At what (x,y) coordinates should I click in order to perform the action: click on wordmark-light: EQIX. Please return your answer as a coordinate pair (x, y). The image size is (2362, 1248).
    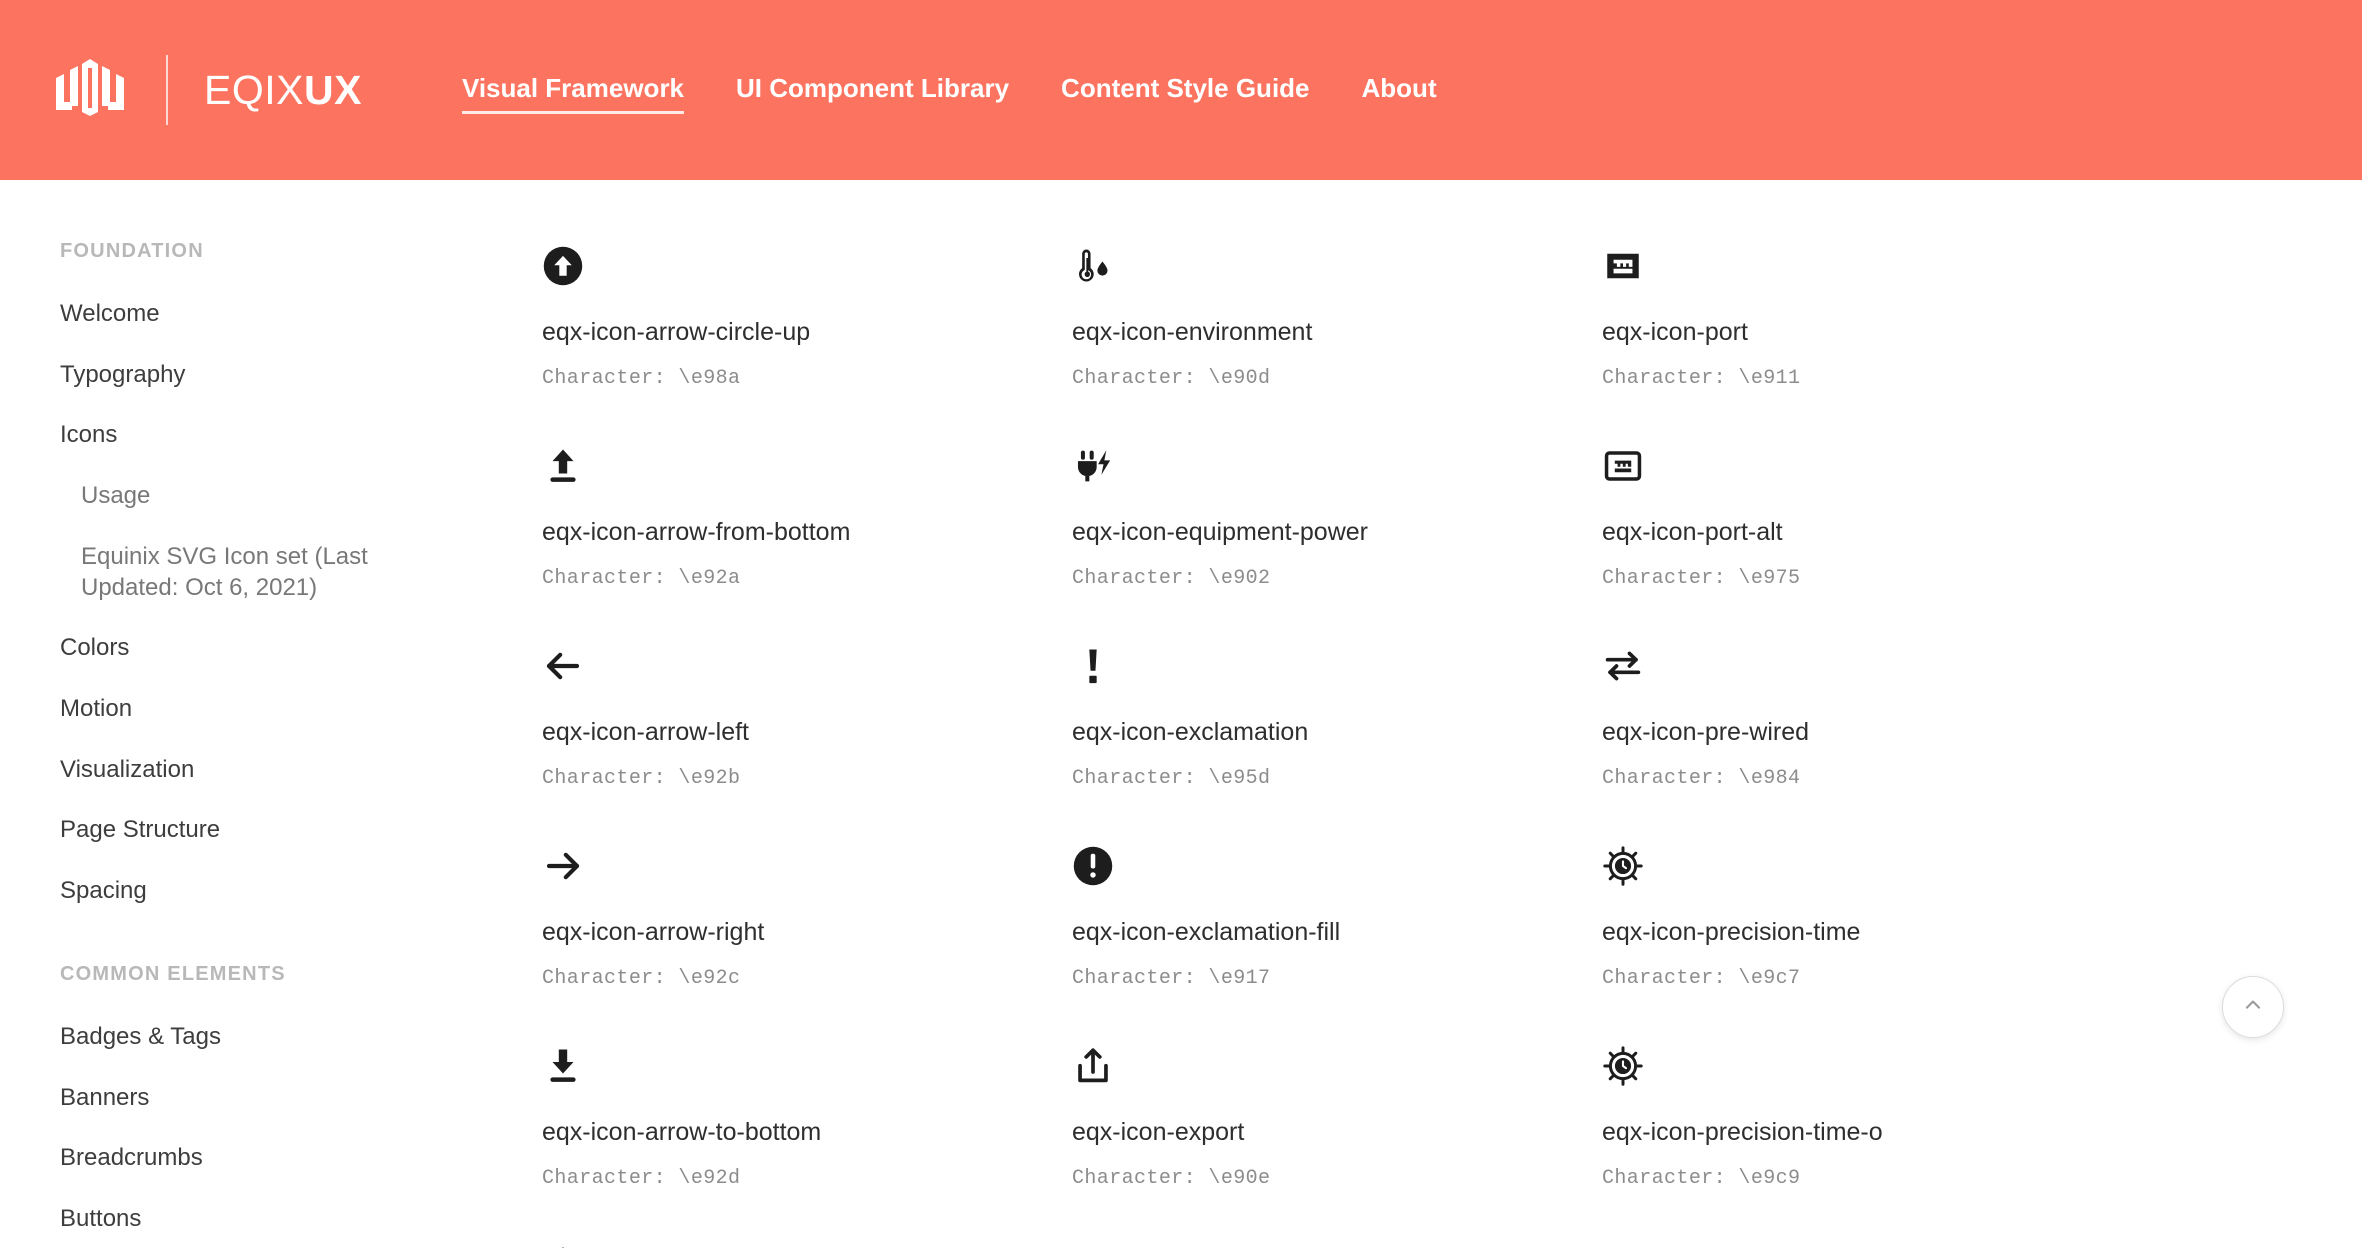
    Looking at the image, I should click on (254, 89).